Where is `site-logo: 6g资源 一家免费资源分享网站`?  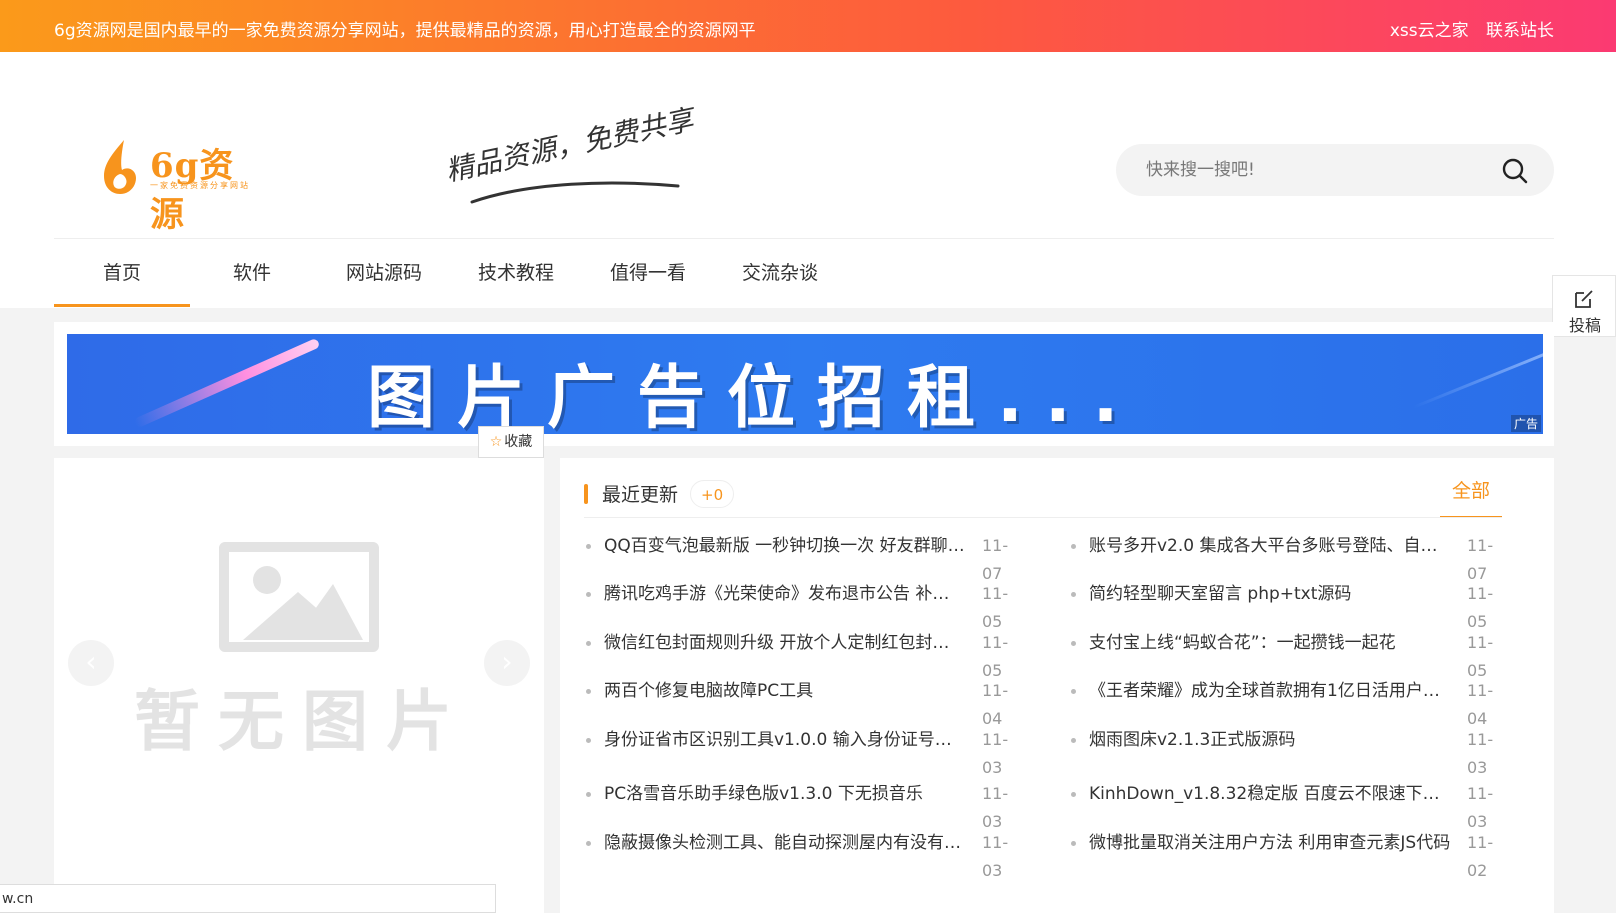 site-logo: 6g资源 一家免费资源分享网站 is located at coordinates (178, 184).